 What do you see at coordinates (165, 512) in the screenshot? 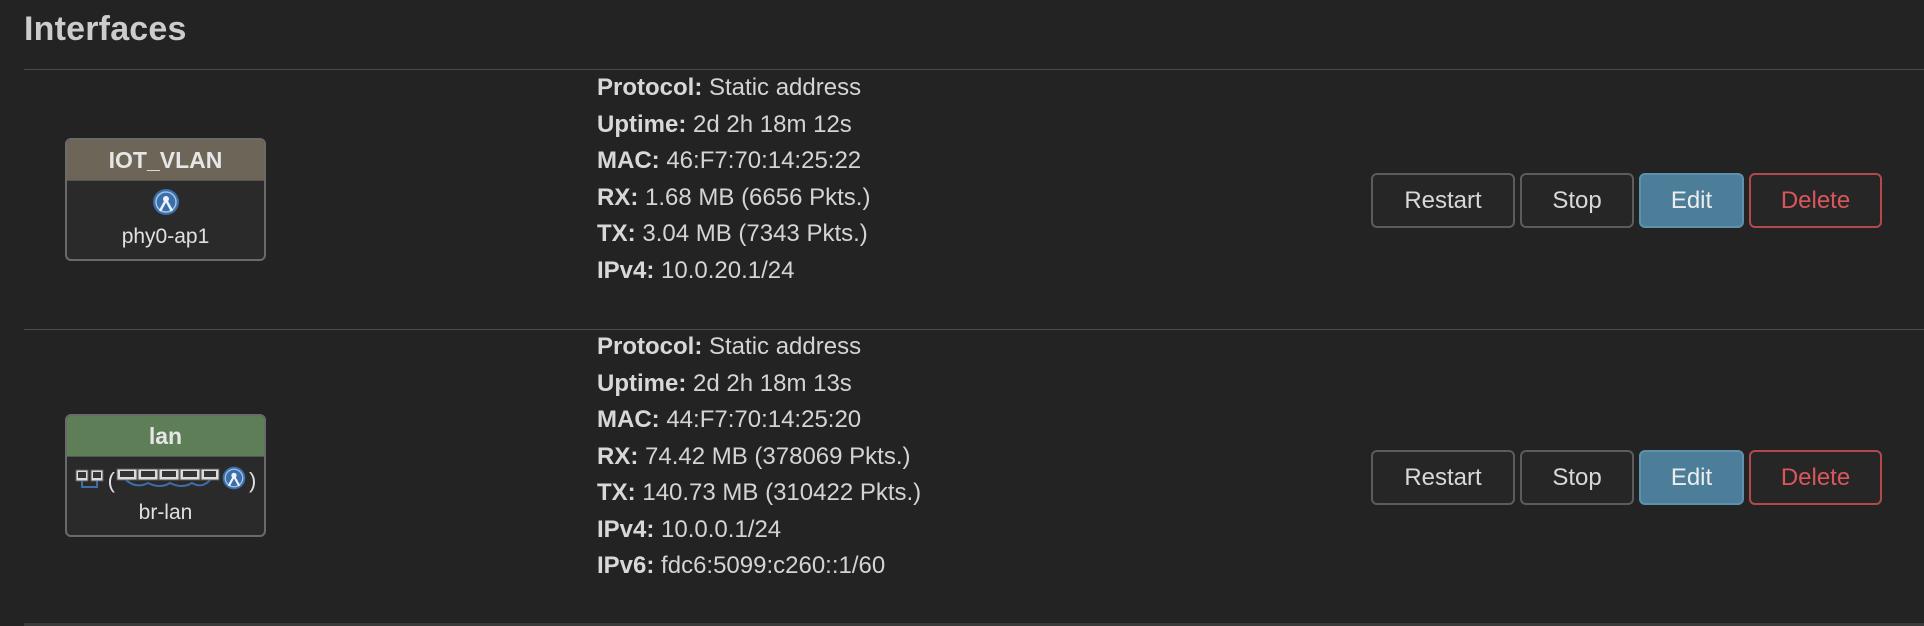
I see `device-name: br-lan` at bounding box center [165, 512].